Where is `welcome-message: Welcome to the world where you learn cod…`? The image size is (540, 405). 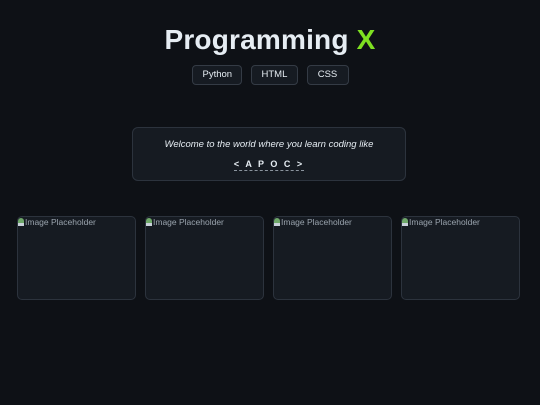
welcome-message: Welcome to the world where you learn cod… is located at coordinates (269, 144).